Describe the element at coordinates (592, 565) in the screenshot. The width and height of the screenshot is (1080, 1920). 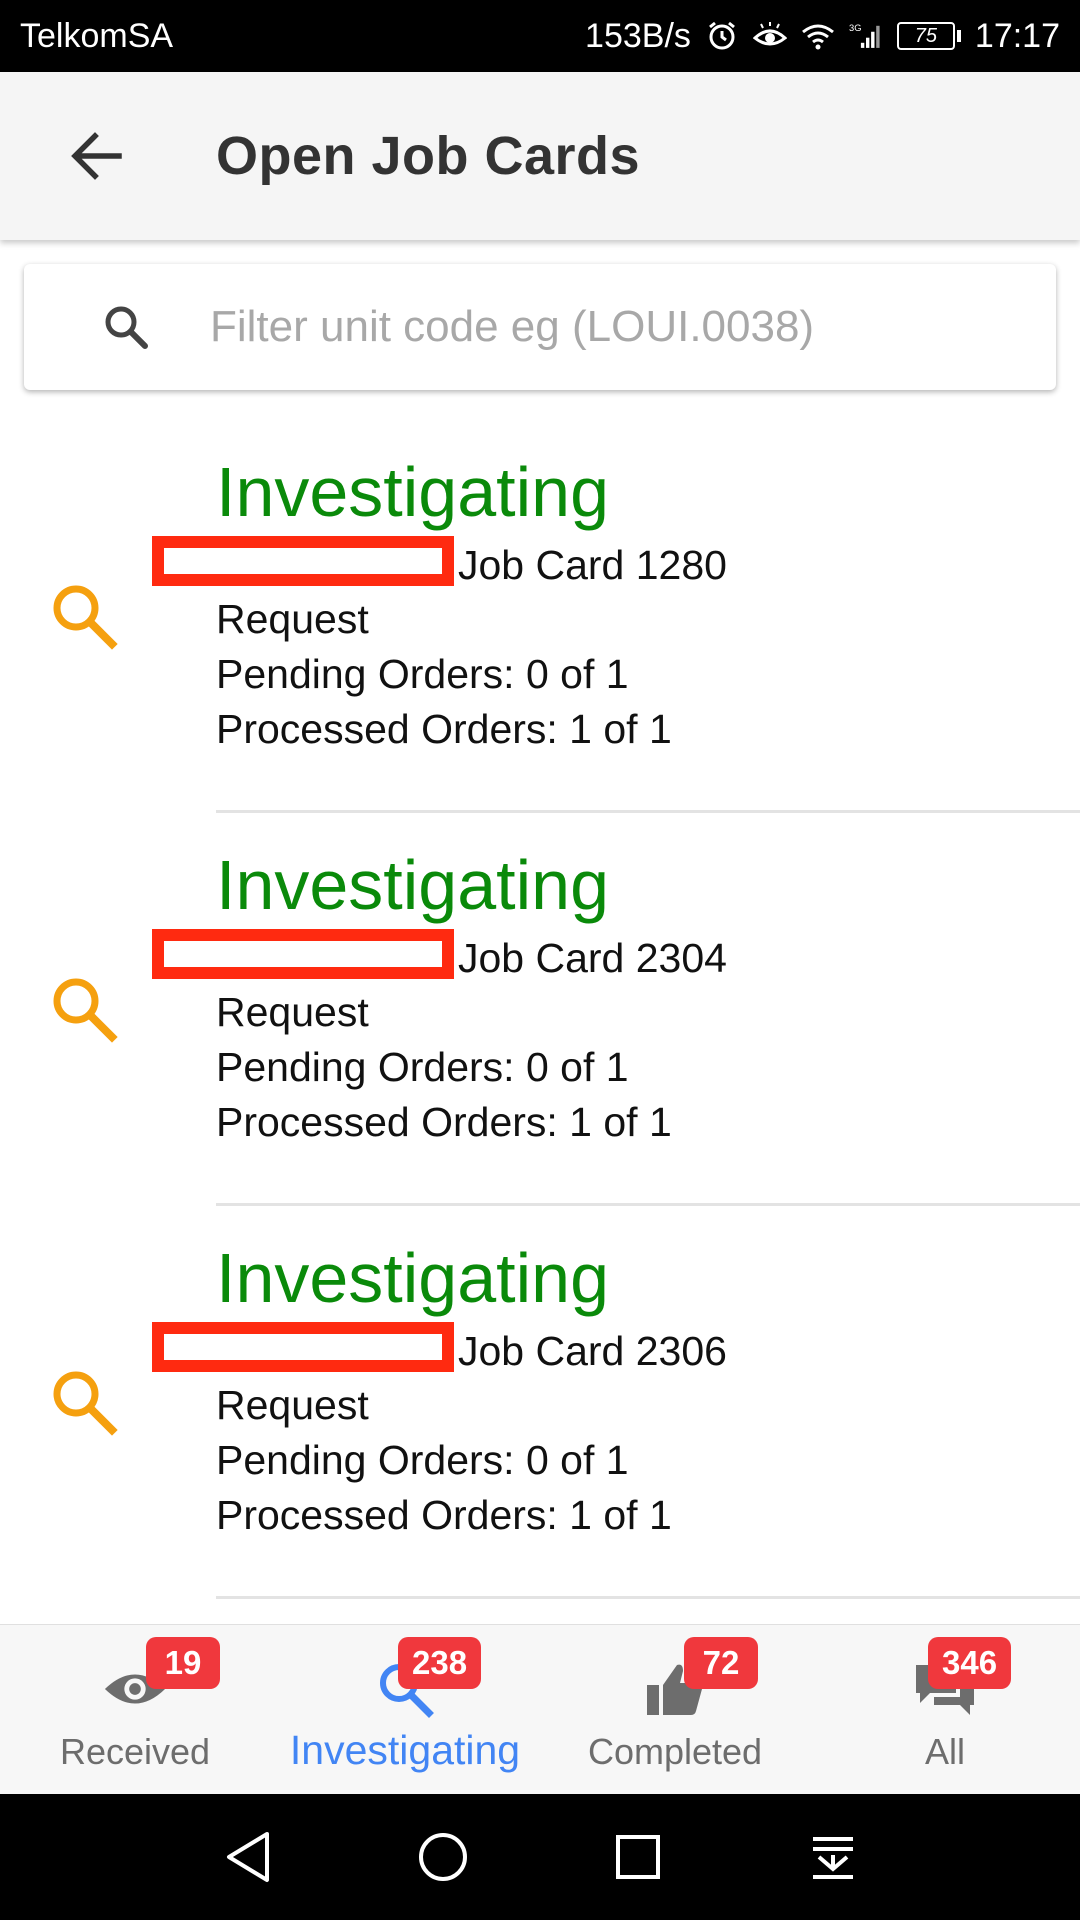
I see `job-card-title: Job Card 1280` at that location.